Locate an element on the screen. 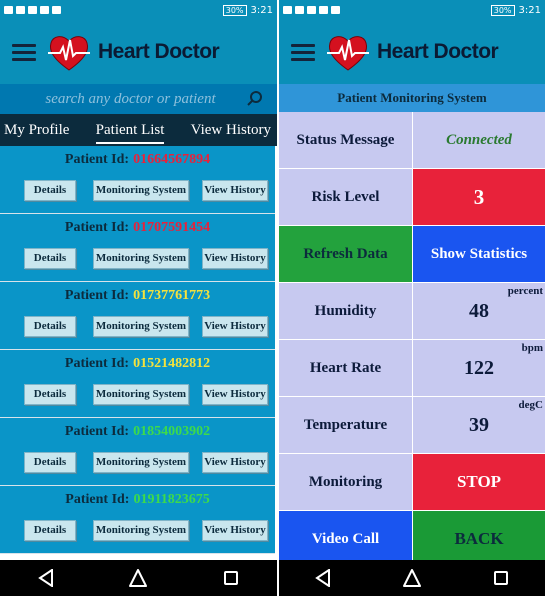  video-call-button: Video Call is located at coordinates (345, 539).